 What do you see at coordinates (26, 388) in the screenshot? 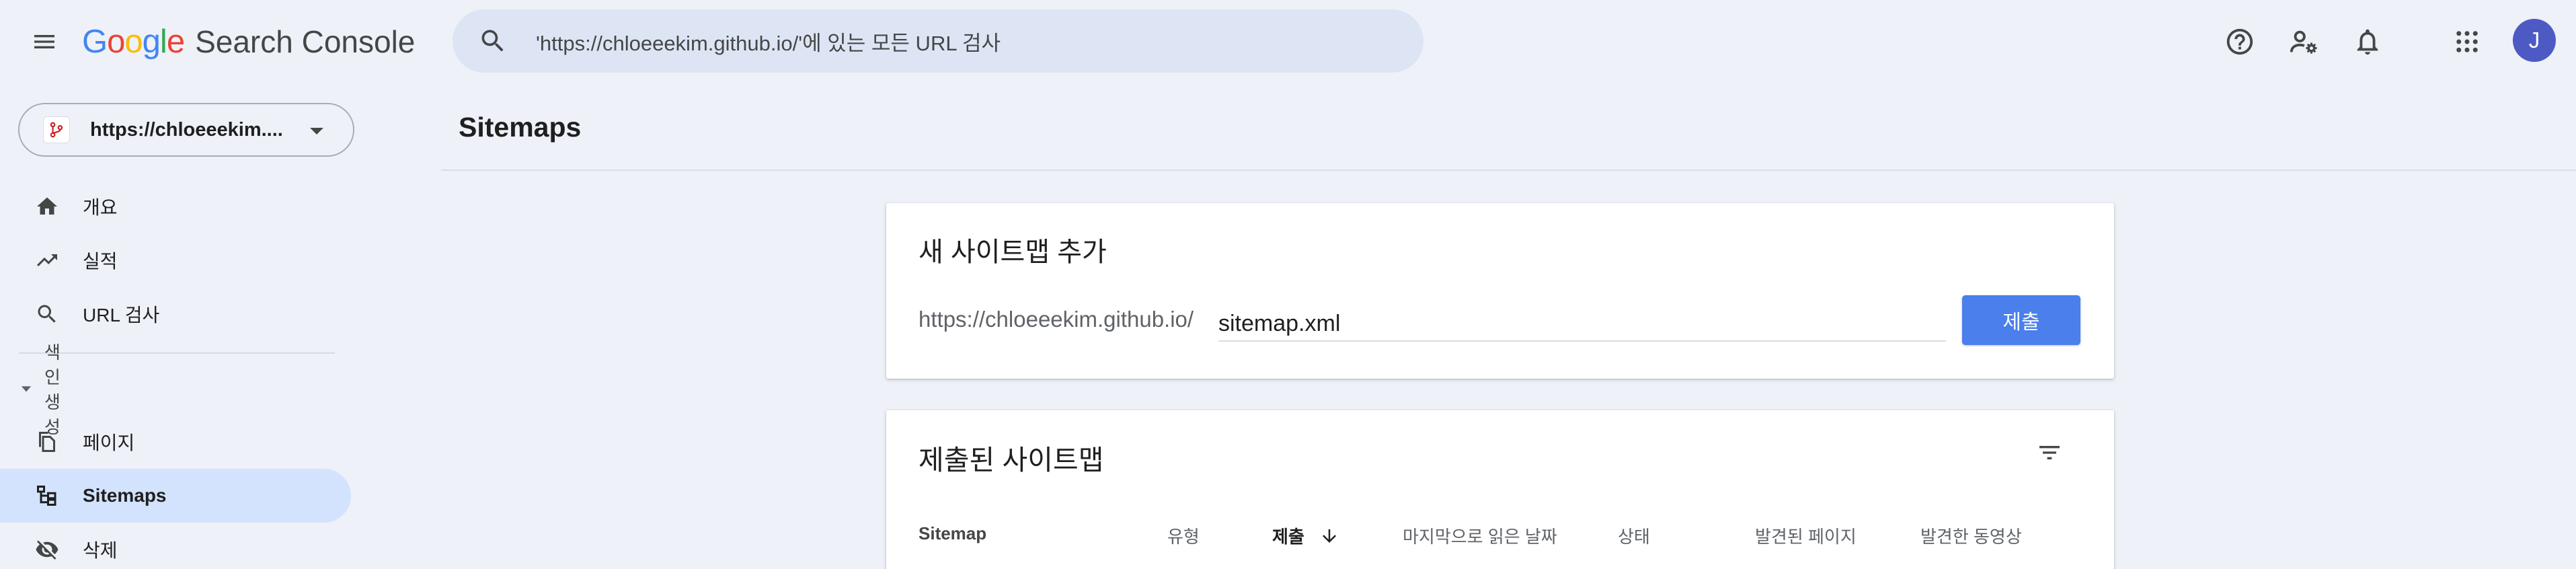
I see `collapse-caret-icon` at bounding box center [26, 388].